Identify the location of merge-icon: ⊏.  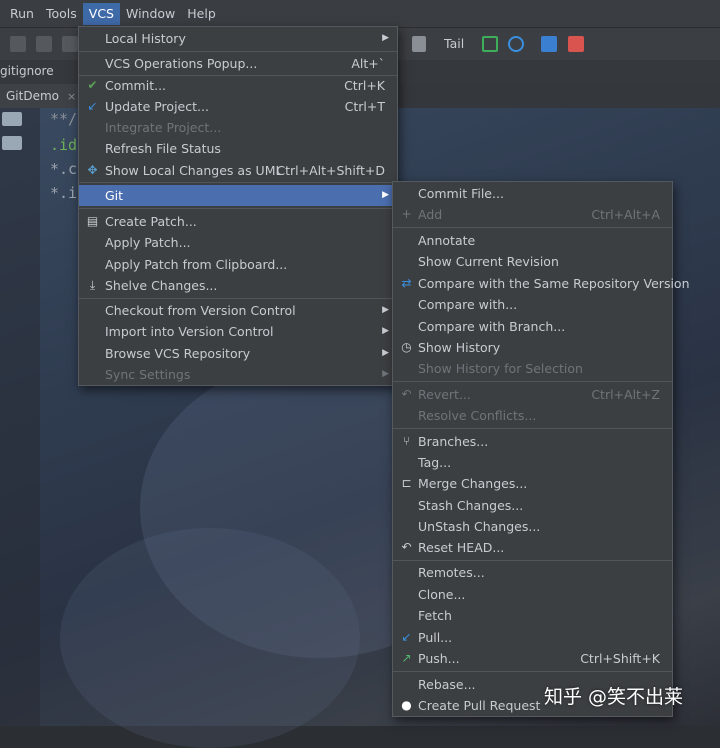
(406, 483).